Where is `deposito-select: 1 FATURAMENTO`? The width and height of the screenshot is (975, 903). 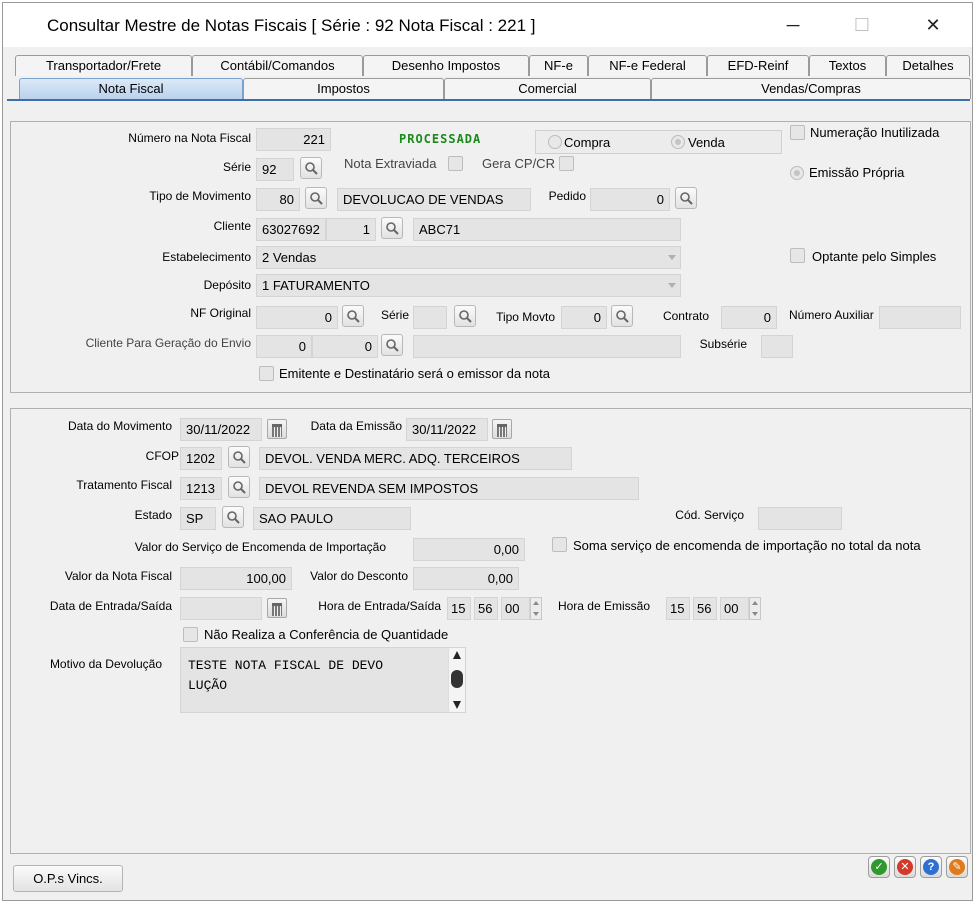
deposito-select: 1 FATURAMENTO is located at coordinates (468, 285).